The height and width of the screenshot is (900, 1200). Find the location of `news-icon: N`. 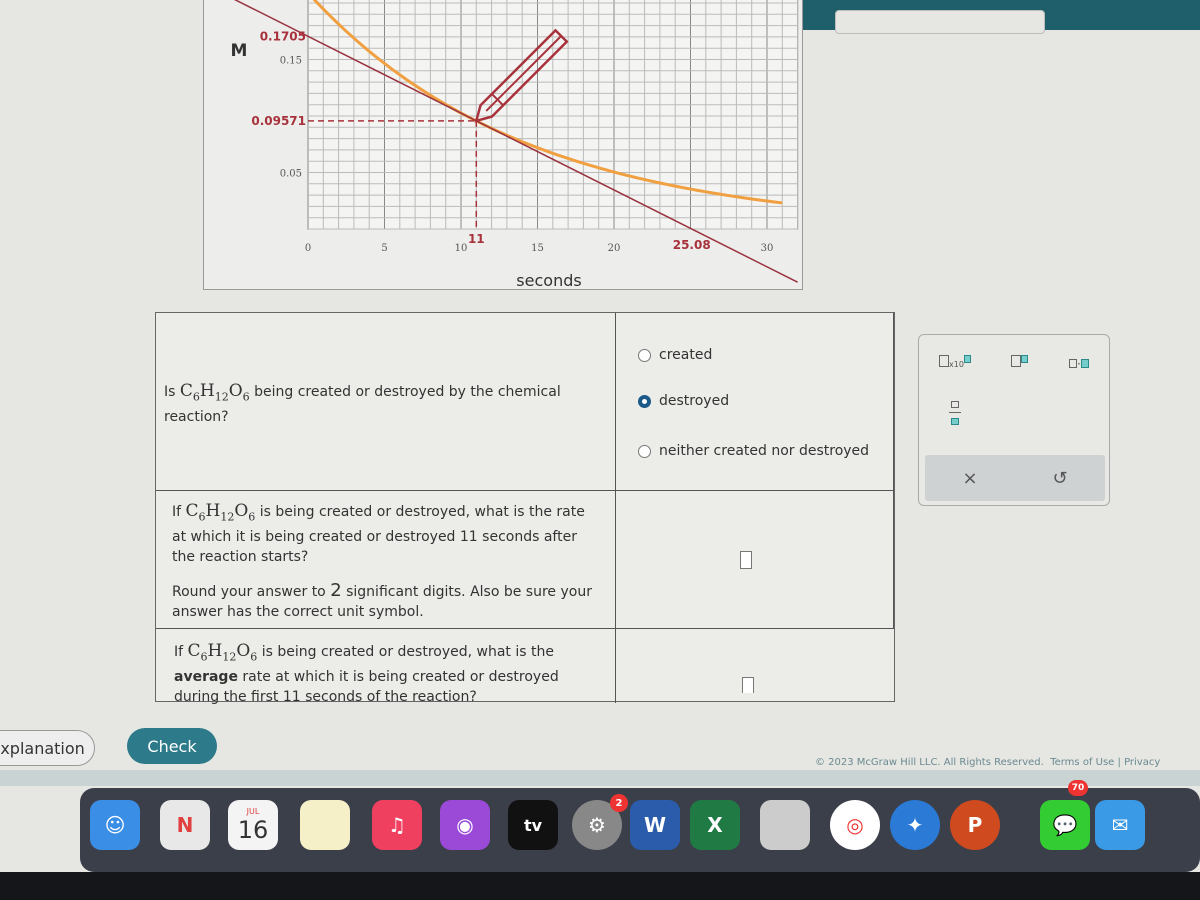

news-icon: N is located at coordinates (185, 825).